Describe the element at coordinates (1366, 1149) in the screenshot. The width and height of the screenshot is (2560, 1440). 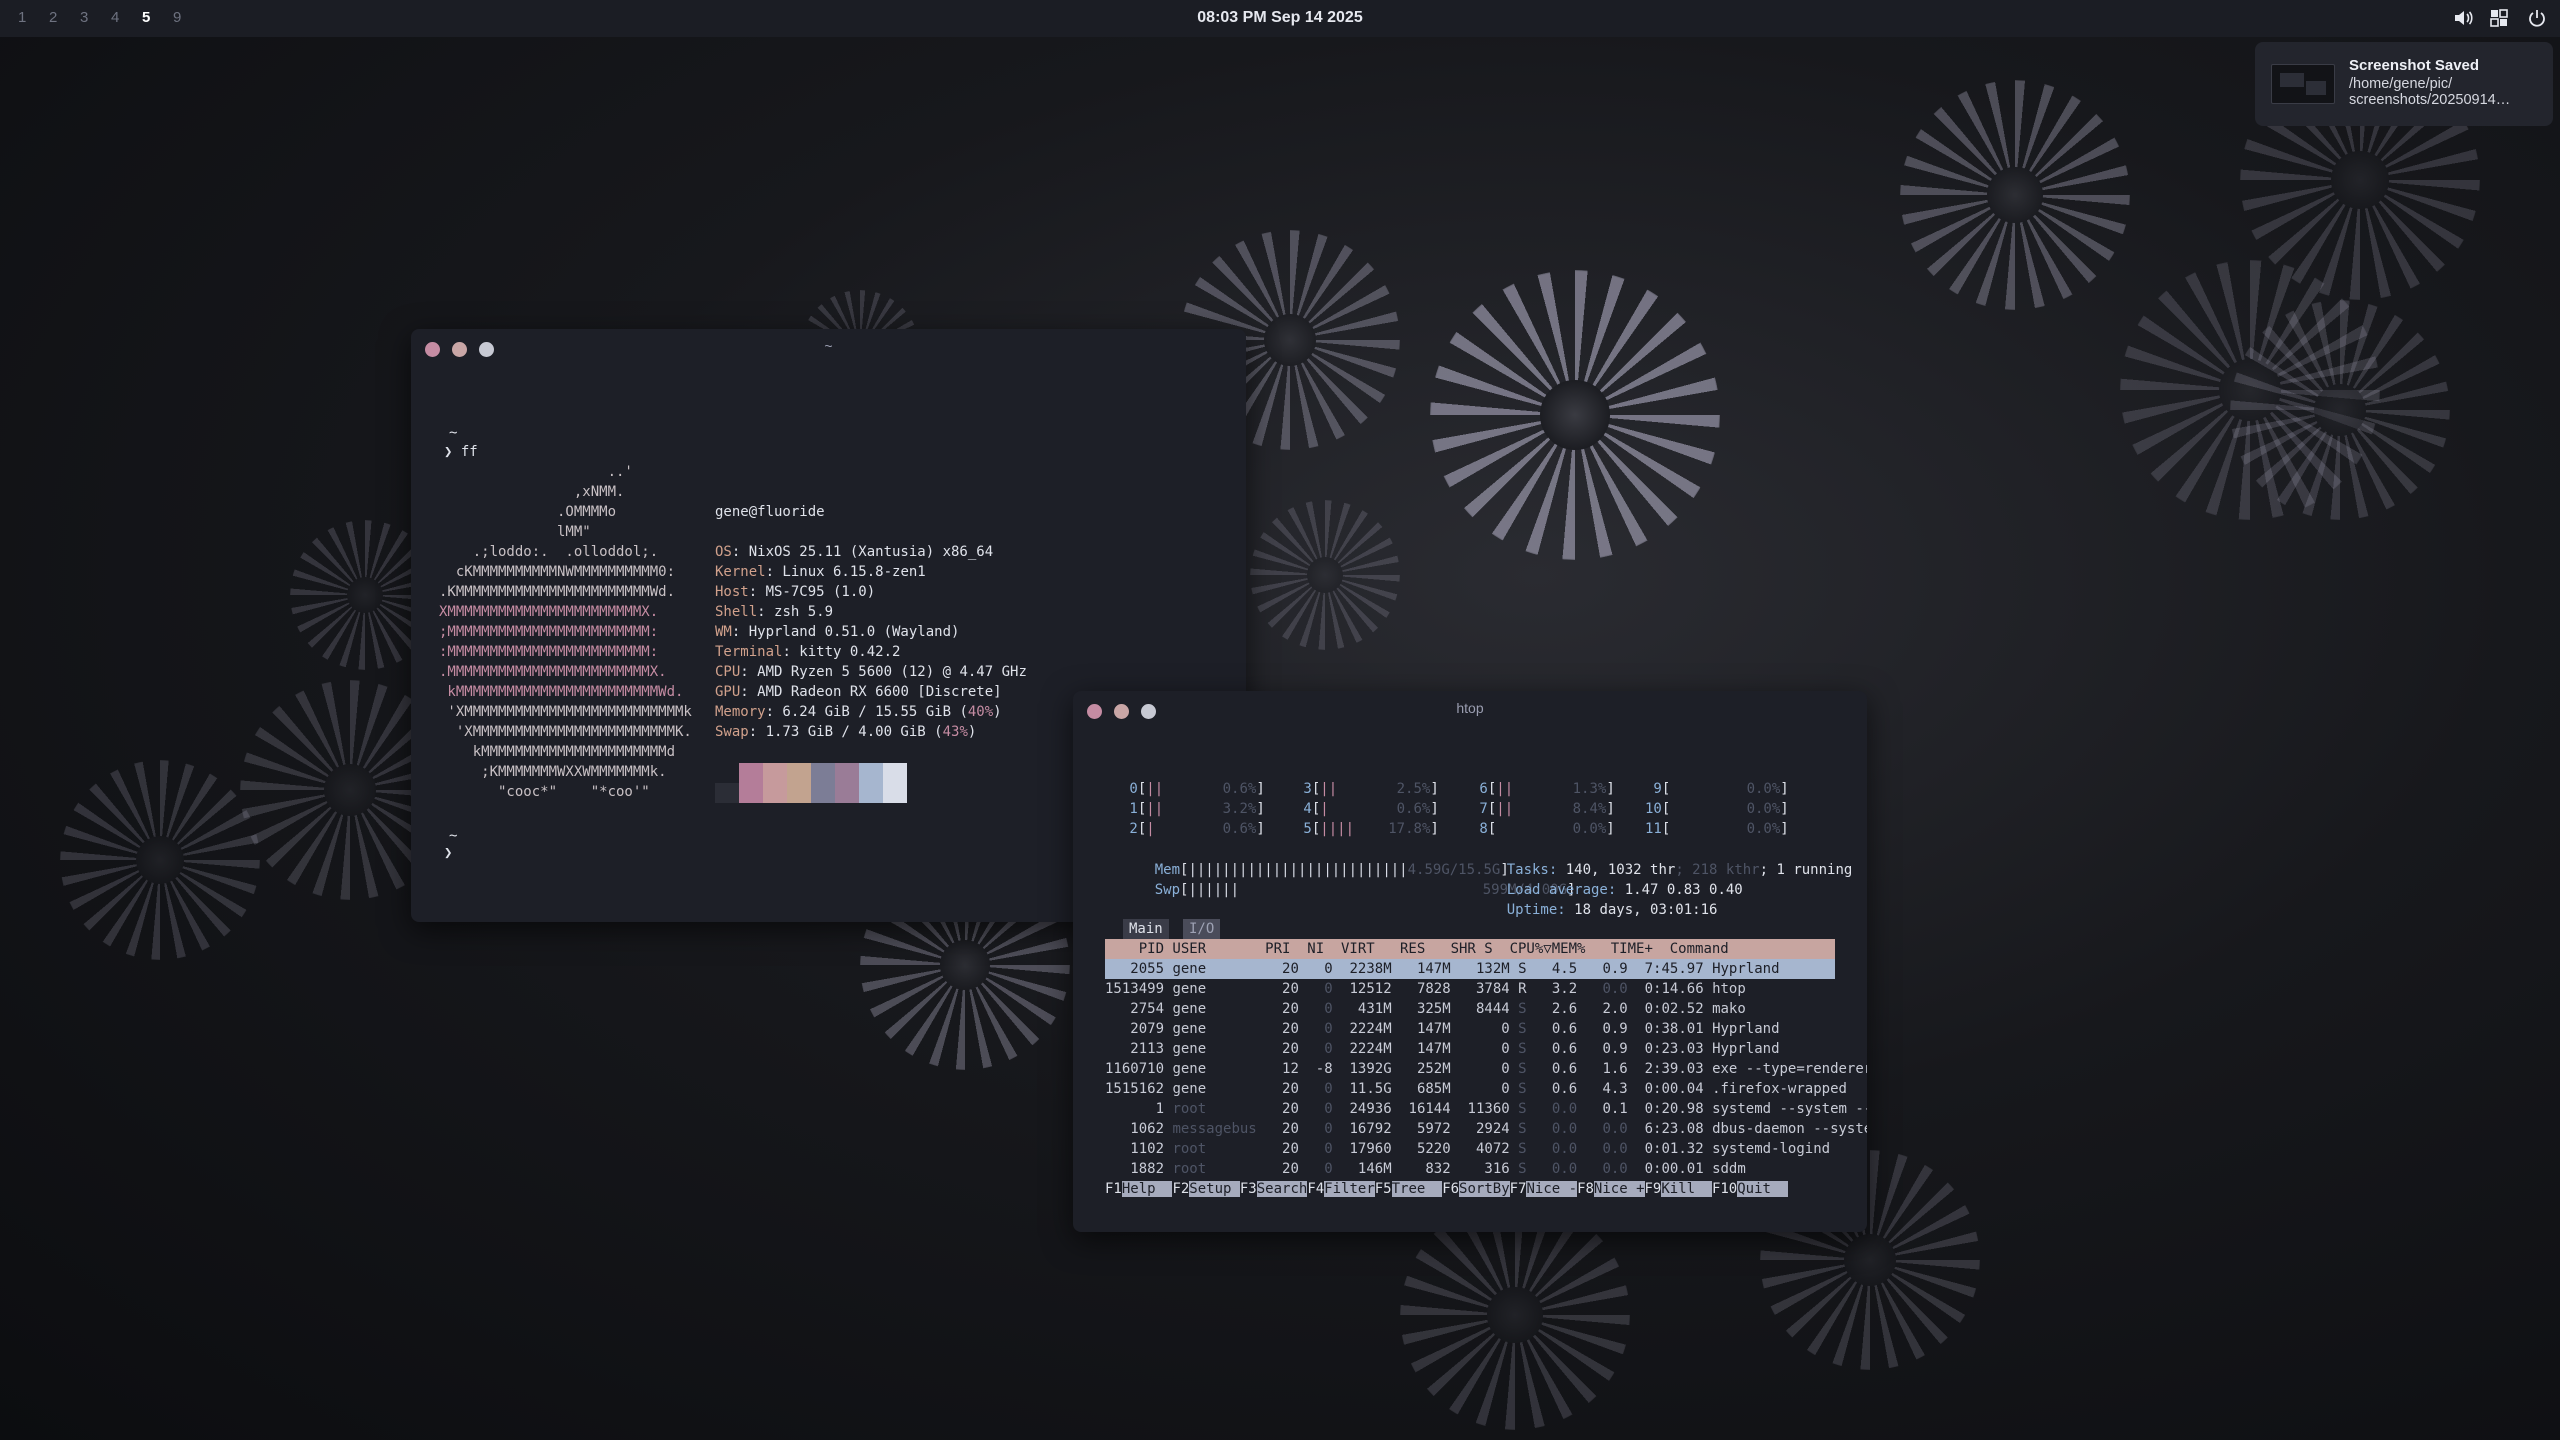
I see `cell: 17960` at that location.